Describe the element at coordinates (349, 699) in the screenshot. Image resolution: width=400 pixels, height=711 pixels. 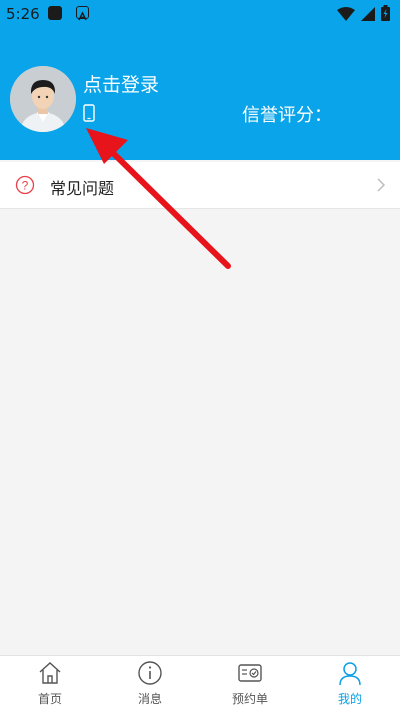
I see `tab-mine-label: 我的` at that location.